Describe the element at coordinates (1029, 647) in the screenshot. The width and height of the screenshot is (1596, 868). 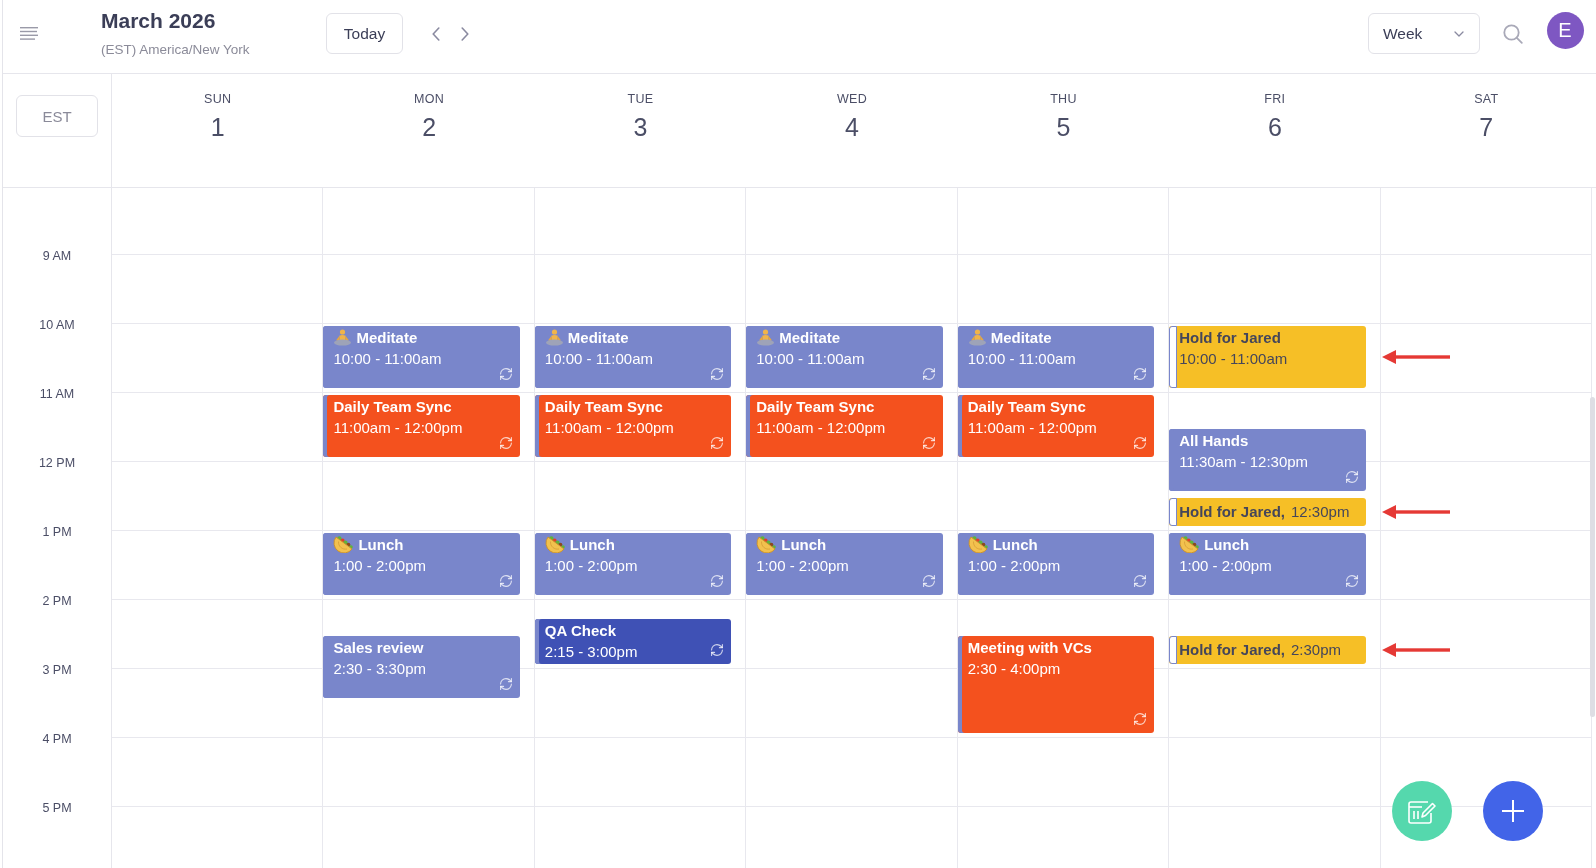
I see `event-title: Meeting with VCs` at that location.